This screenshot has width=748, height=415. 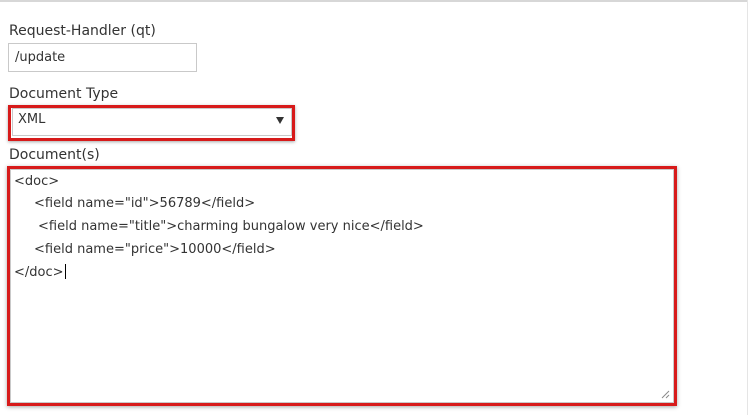 What do you see at coordinates (280, 120) in the screenshot?
I see `chevron-down-icon` at bounding box center [280, 120].